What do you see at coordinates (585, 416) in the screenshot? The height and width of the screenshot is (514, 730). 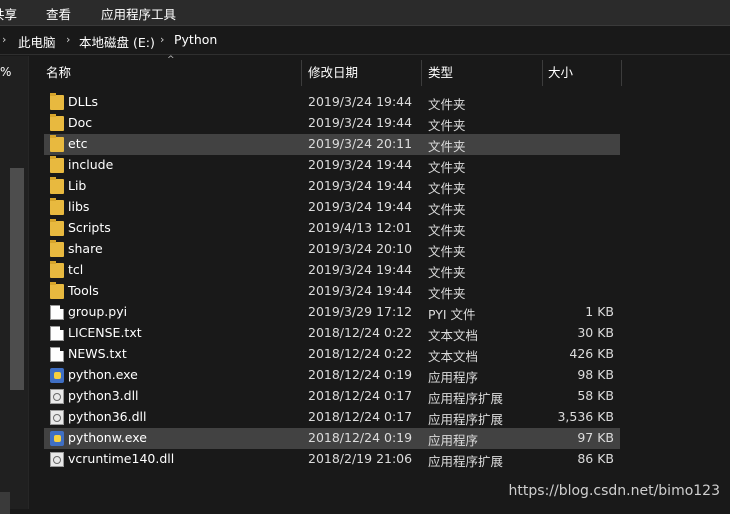 I see `file-size: 3,536 KB` at bounding box center [585, 416].